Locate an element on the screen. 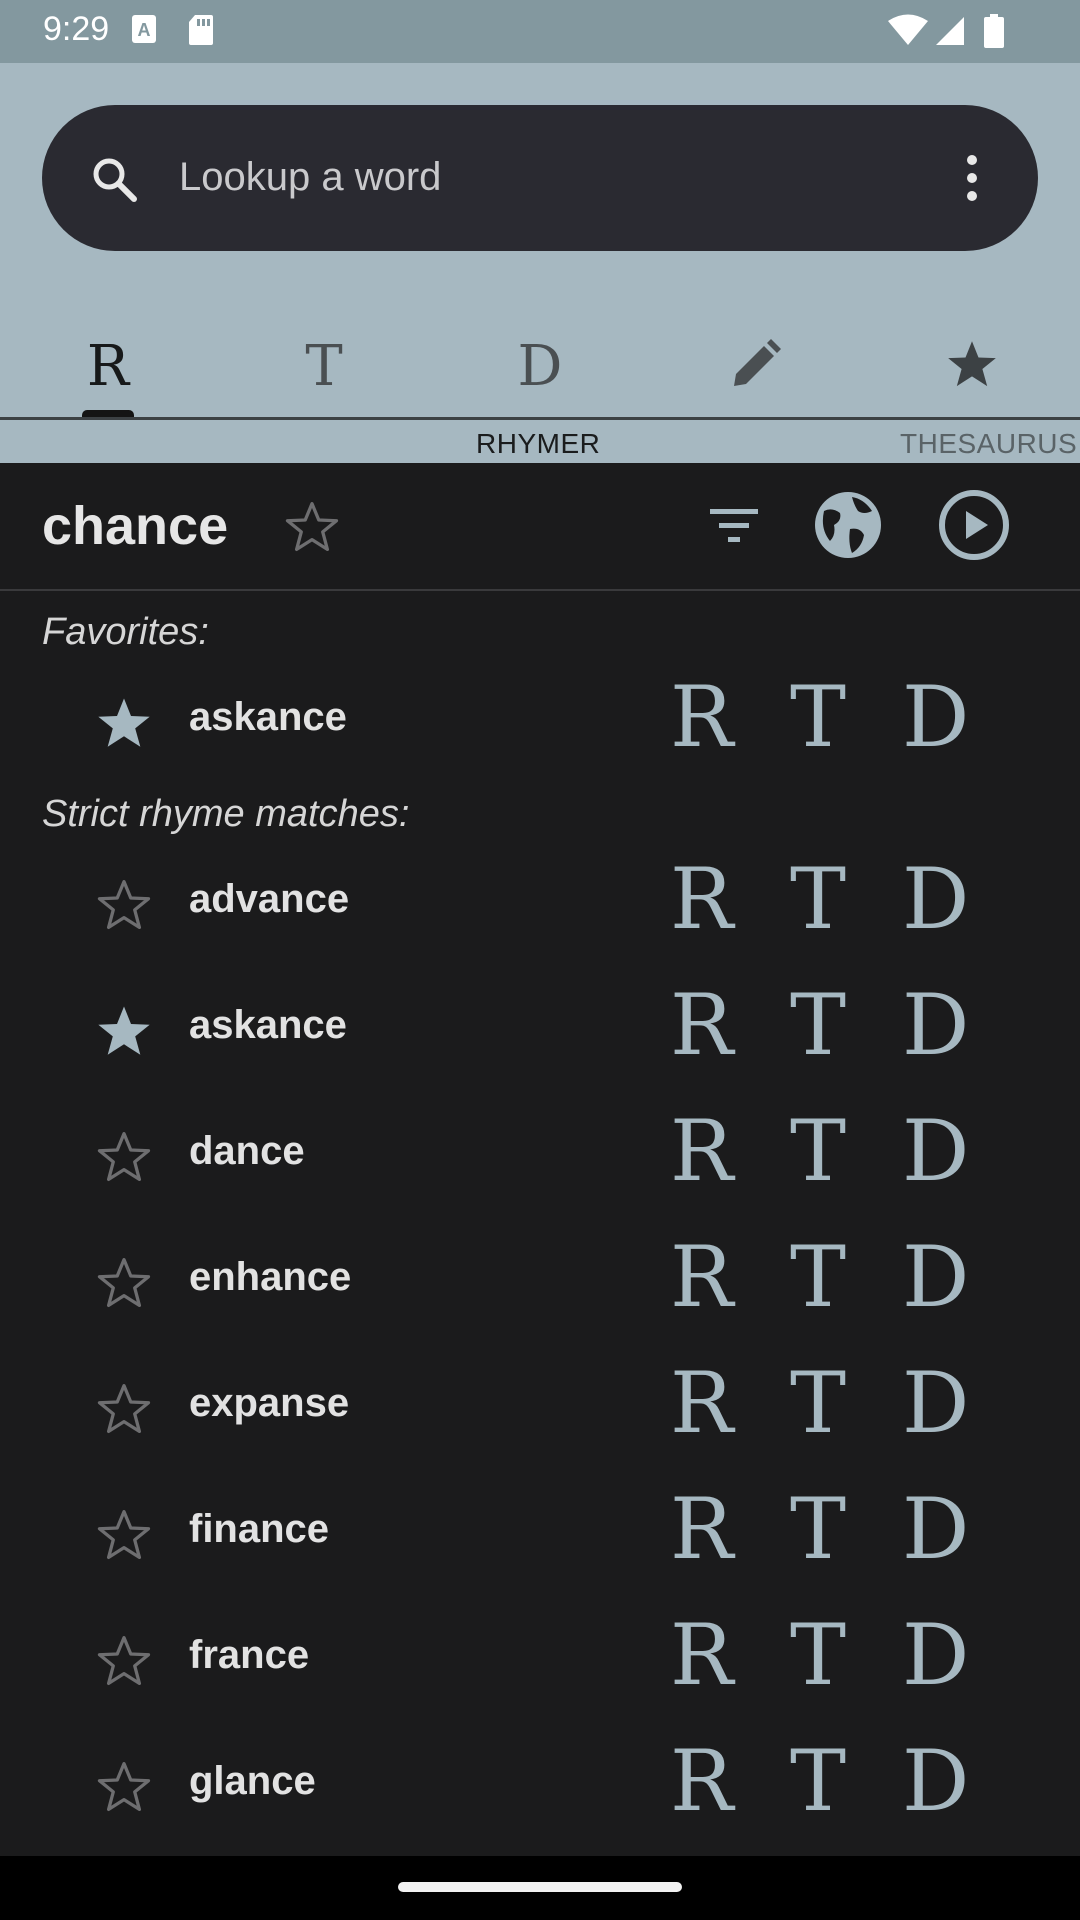 This screenshot has height=1920, width=1080. svg-text: A is located at coordinates (144, 30).